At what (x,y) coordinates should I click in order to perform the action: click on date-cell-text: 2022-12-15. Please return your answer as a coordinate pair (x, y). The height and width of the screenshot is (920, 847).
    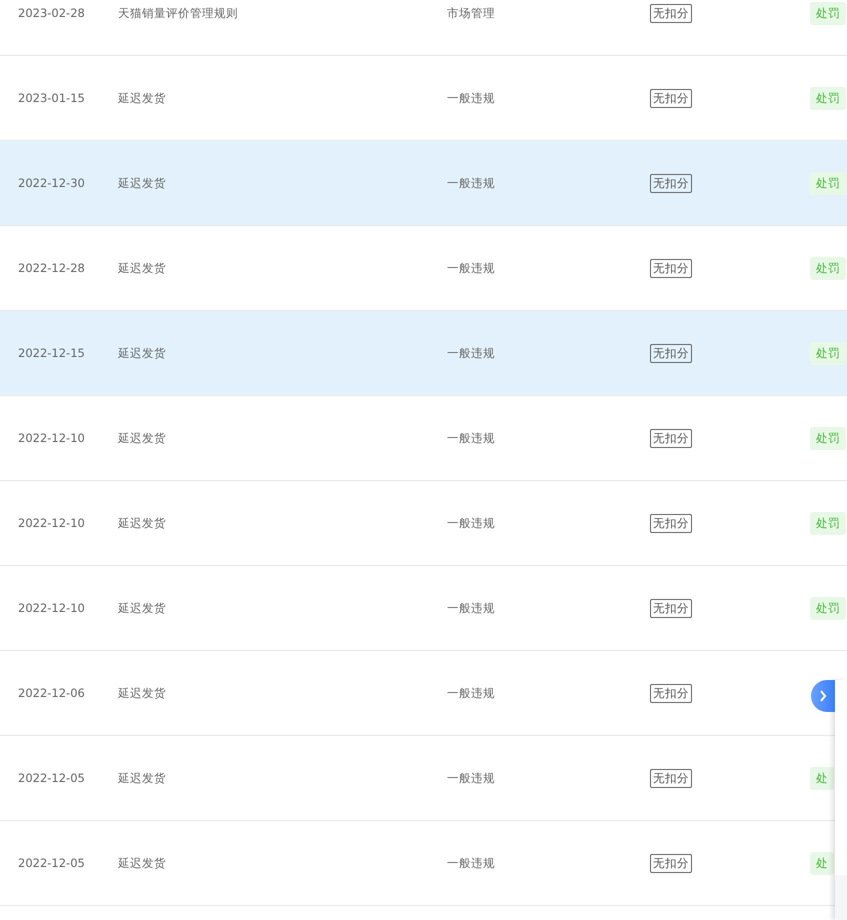
    Looking at the image, I should click on (52, 353).